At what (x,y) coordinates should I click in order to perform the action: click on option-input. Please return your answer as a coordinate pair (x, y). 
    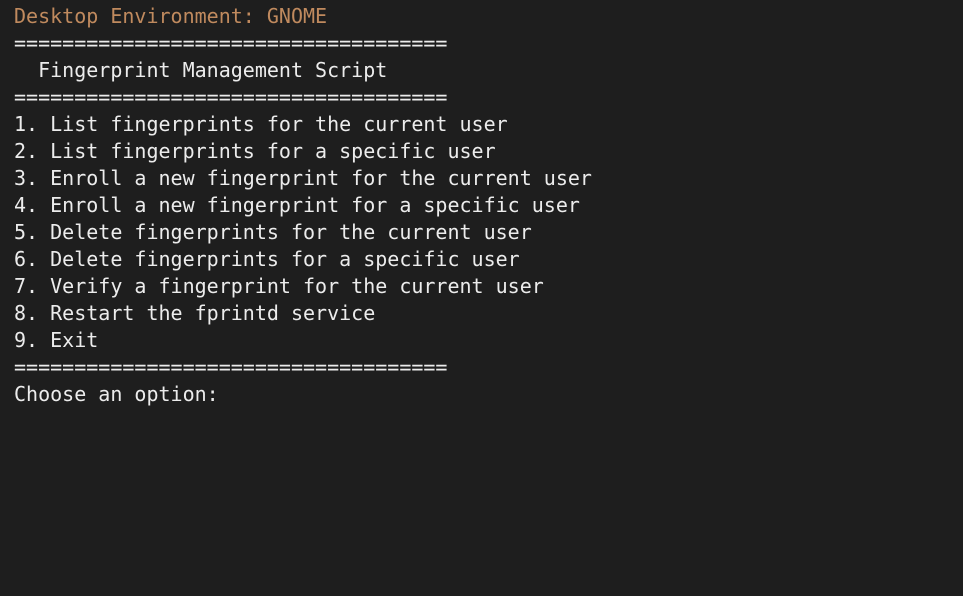
    Looking at the image, I should click on (330, 393).